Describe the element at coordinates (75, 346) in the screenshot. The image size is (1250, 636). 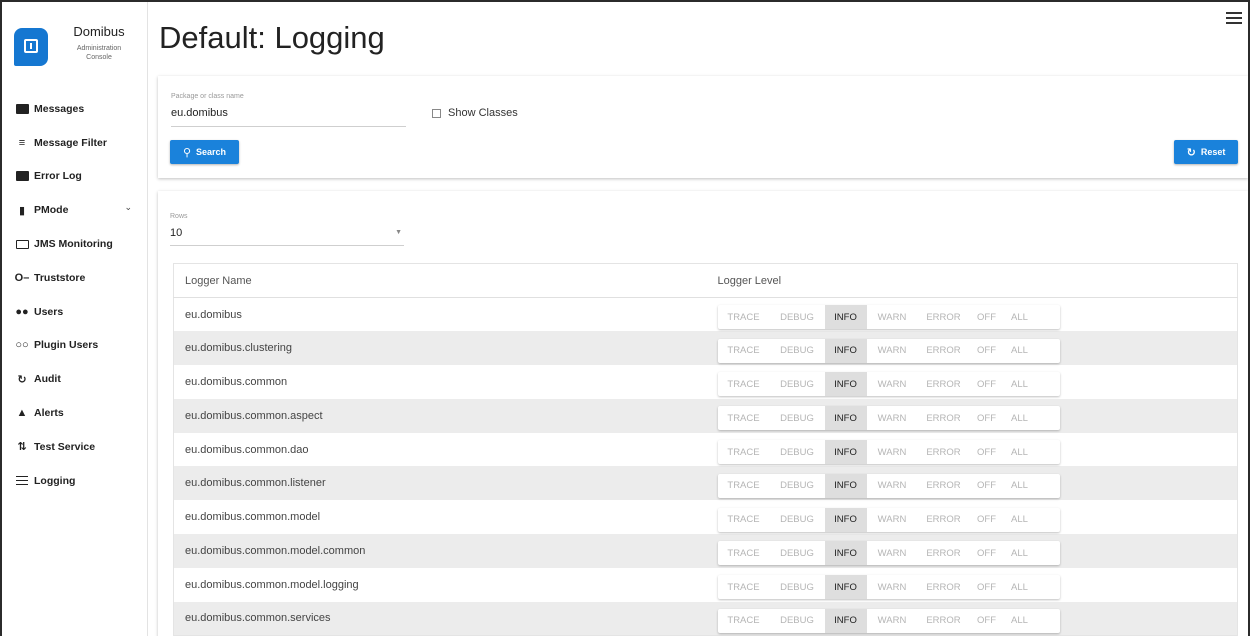
I see `sidebar-item-plugin-users: ○○ Plugin Users` at that location.